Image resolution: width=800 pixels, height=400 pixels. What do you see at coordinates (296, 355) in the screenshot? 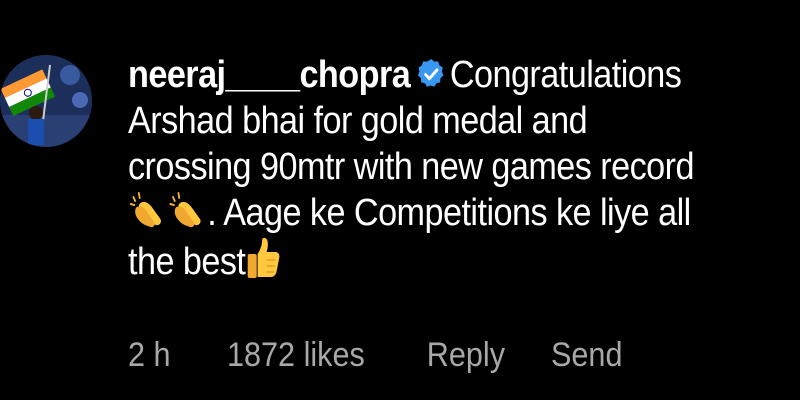
I see `likes-count: 1872 likes` at bounding box center [296, 355].